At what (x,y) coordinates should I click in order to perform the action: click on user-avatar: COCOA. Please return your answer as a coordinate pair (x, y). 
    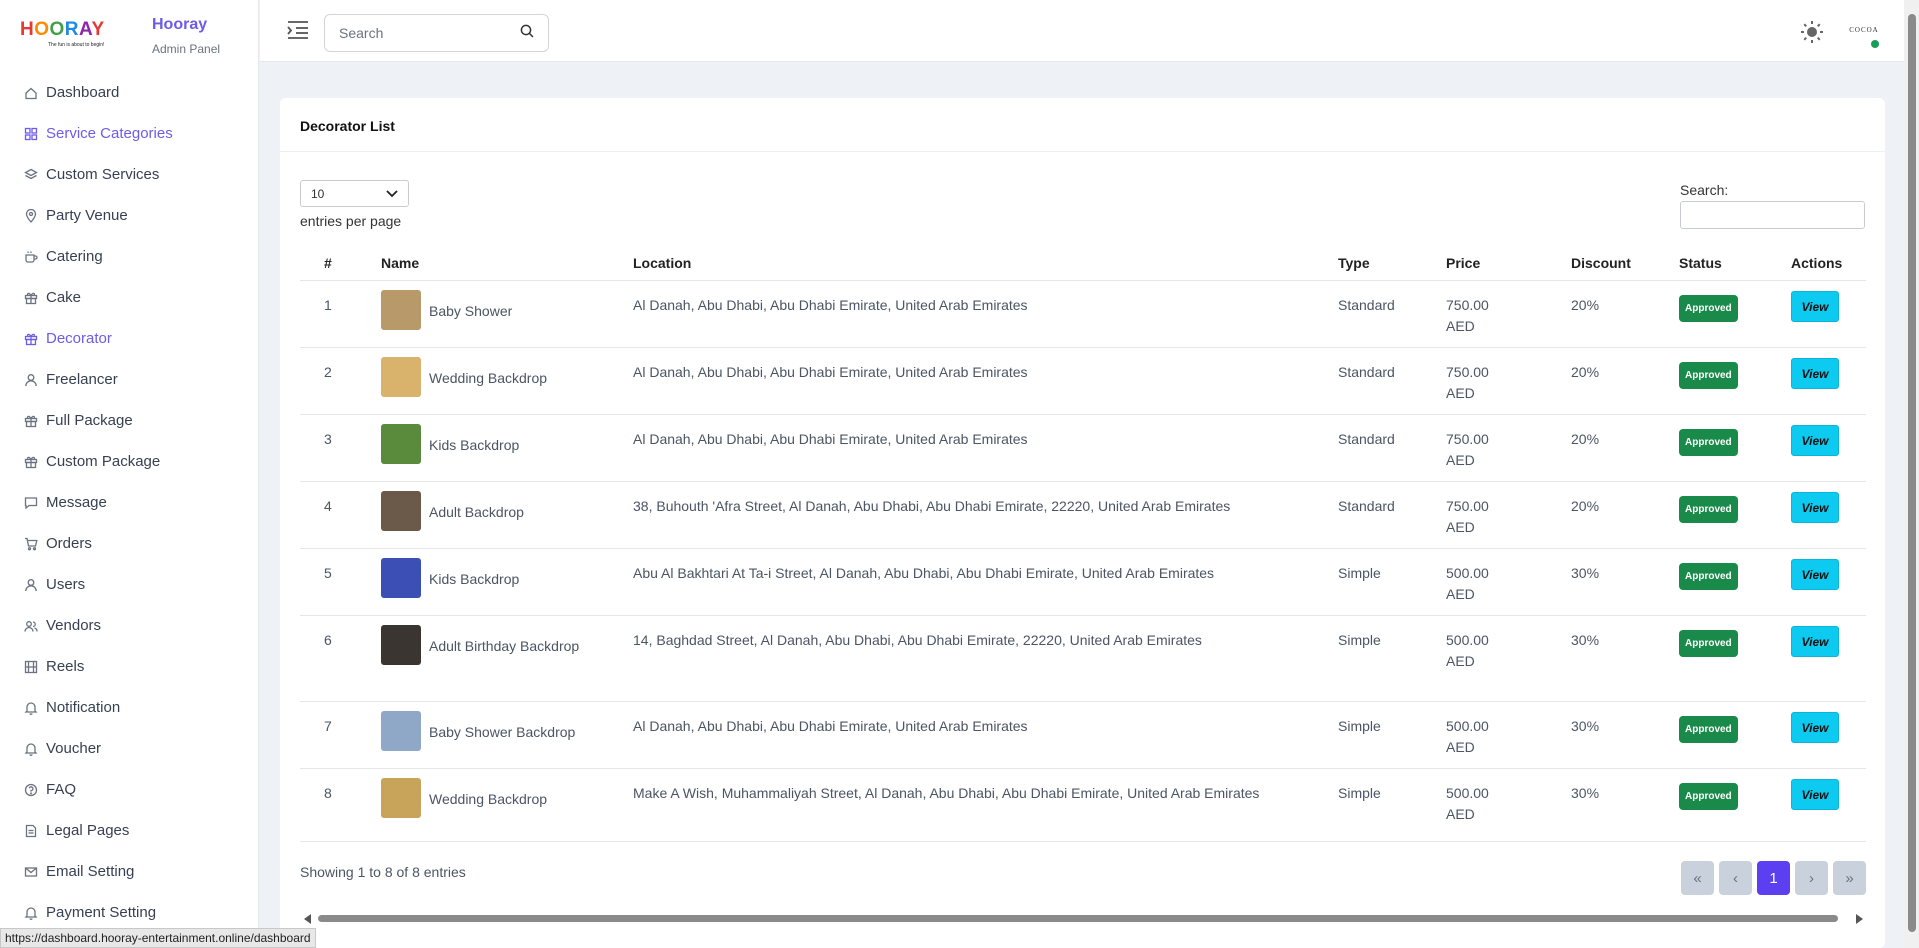
    Looking at the image, I should click on (1864, 35).